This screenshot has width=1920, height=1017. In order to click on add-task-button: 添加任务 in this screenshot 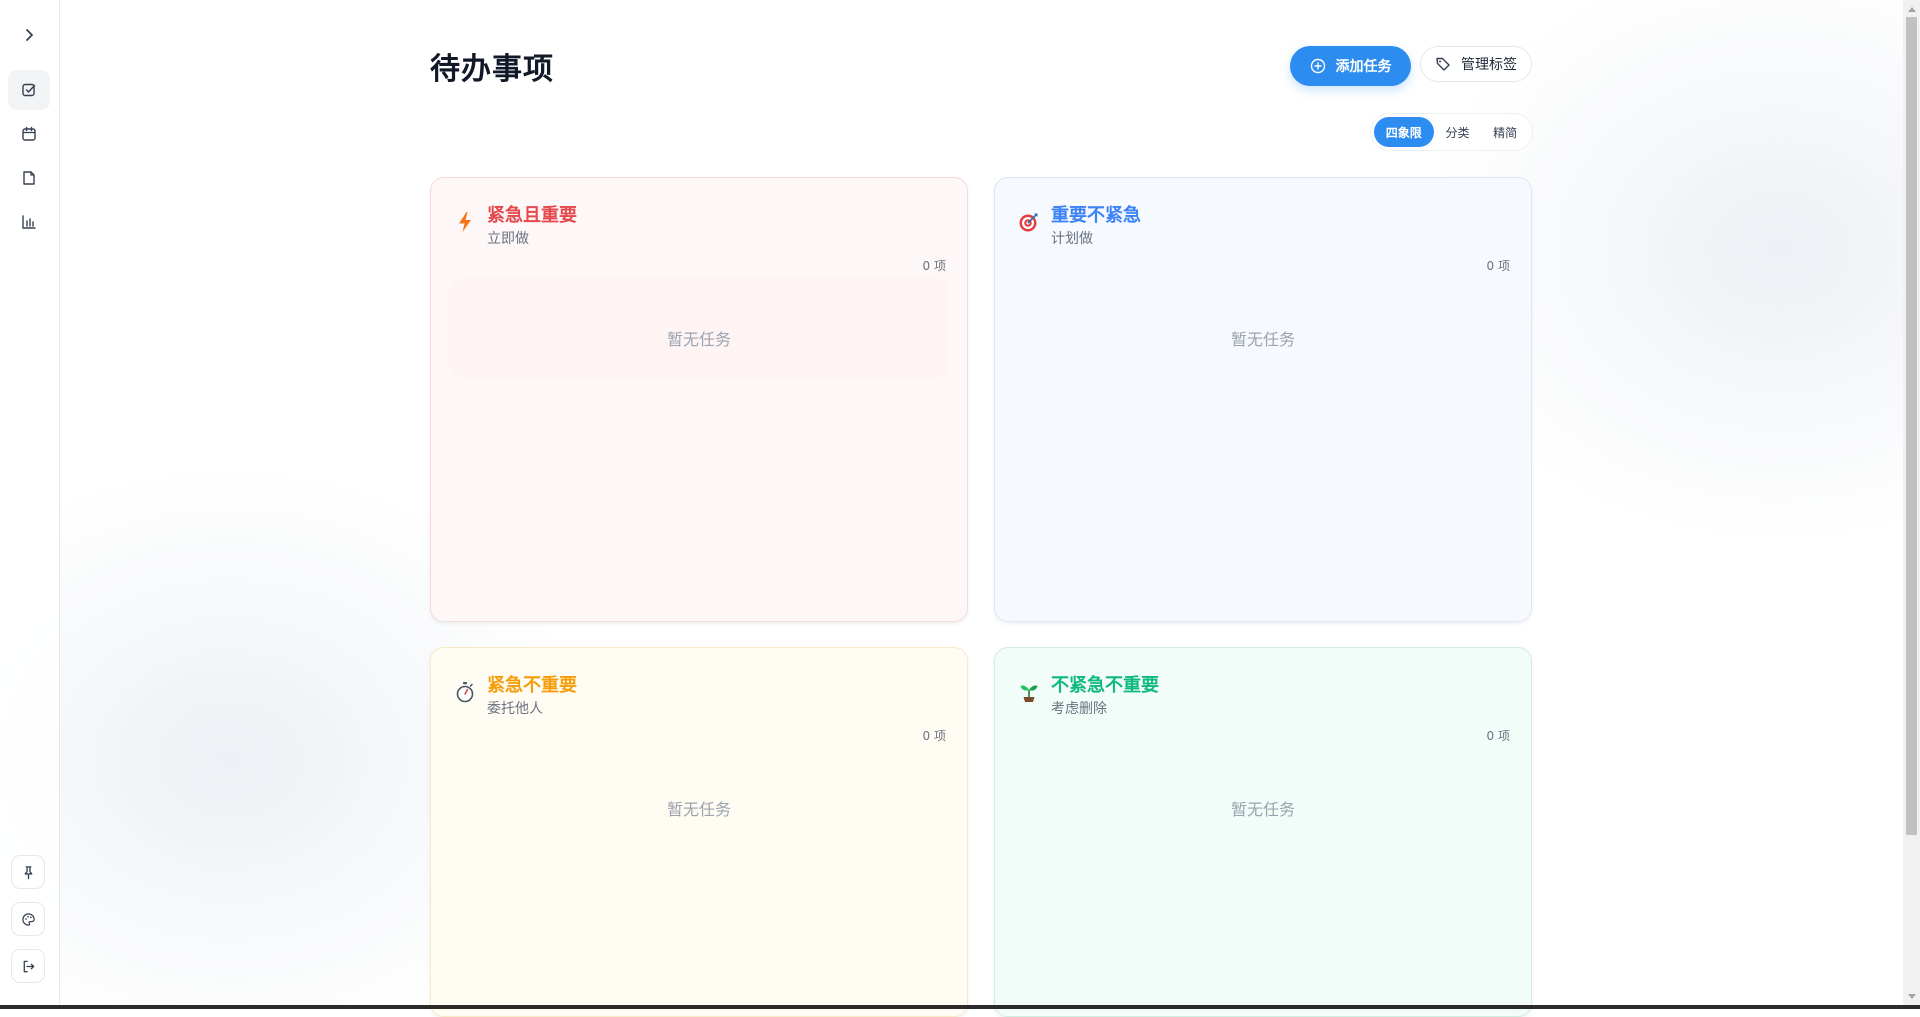, I will do `click(1350, 66)`.